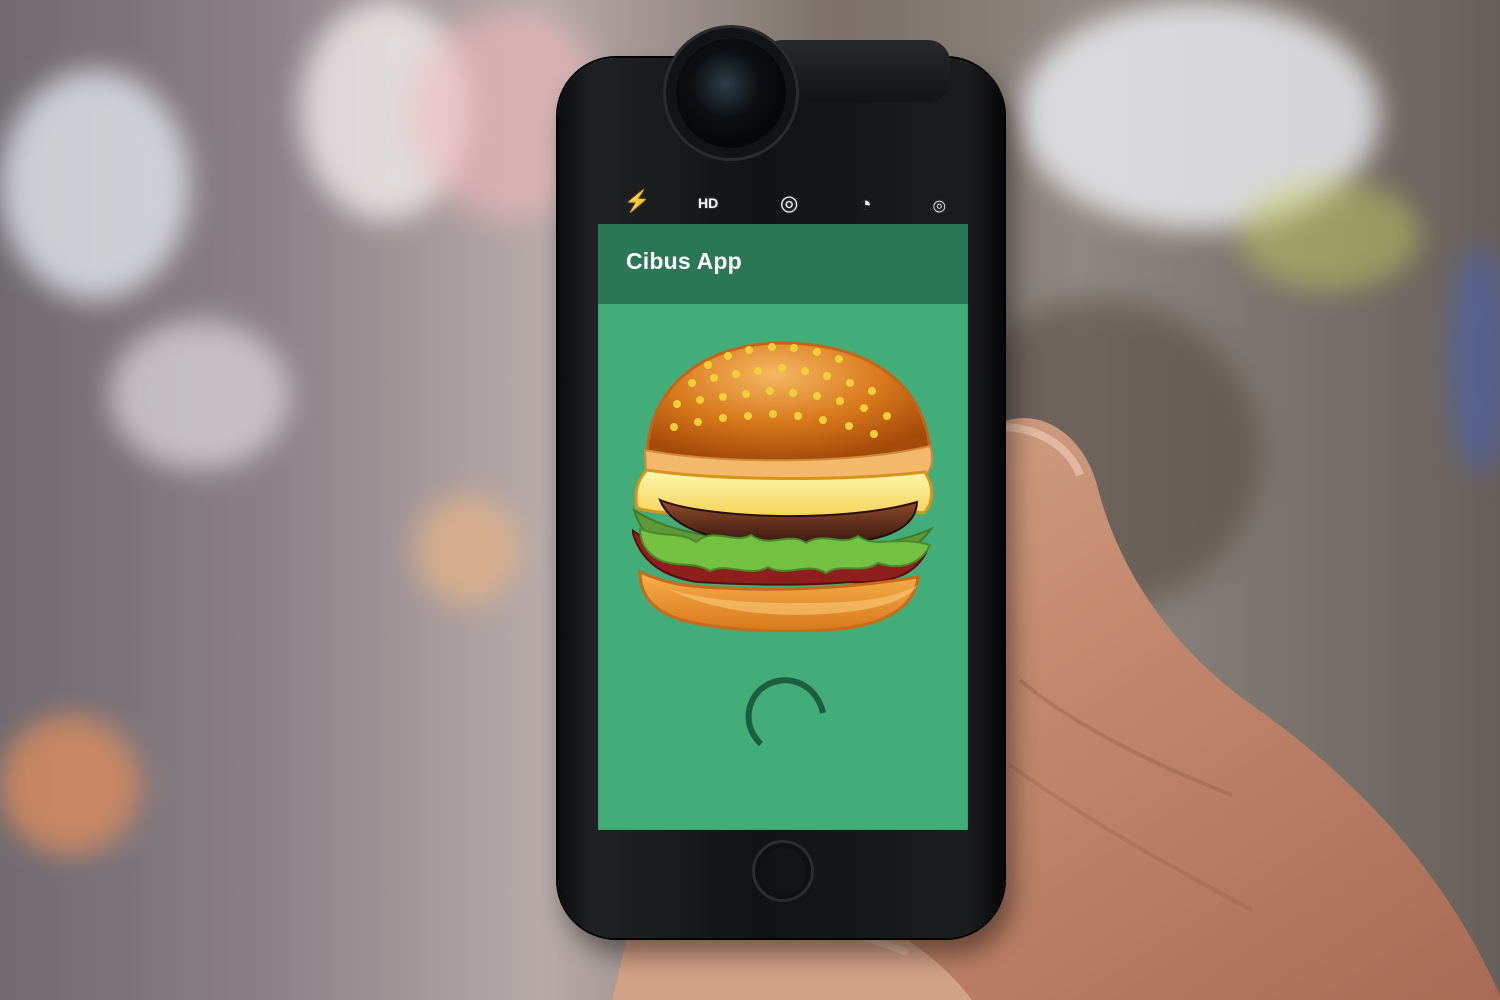 The height and width of the screenshot is (1000, 1500). I want to click on app-screen: Cibus App, so click(783, 527).